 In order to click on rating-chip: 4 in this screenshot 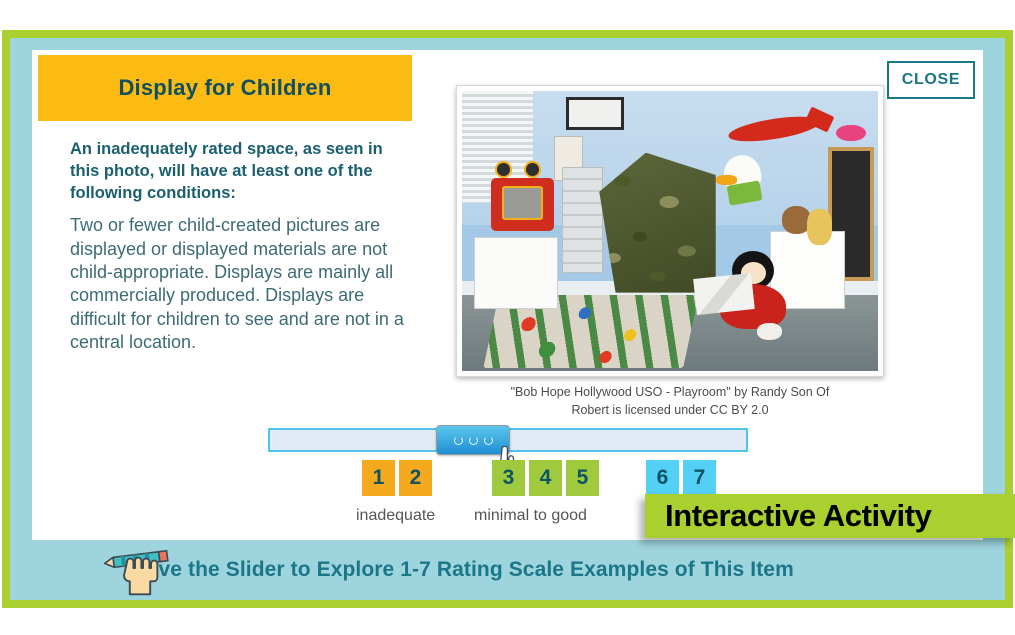, I will do `click(545, 478)`.